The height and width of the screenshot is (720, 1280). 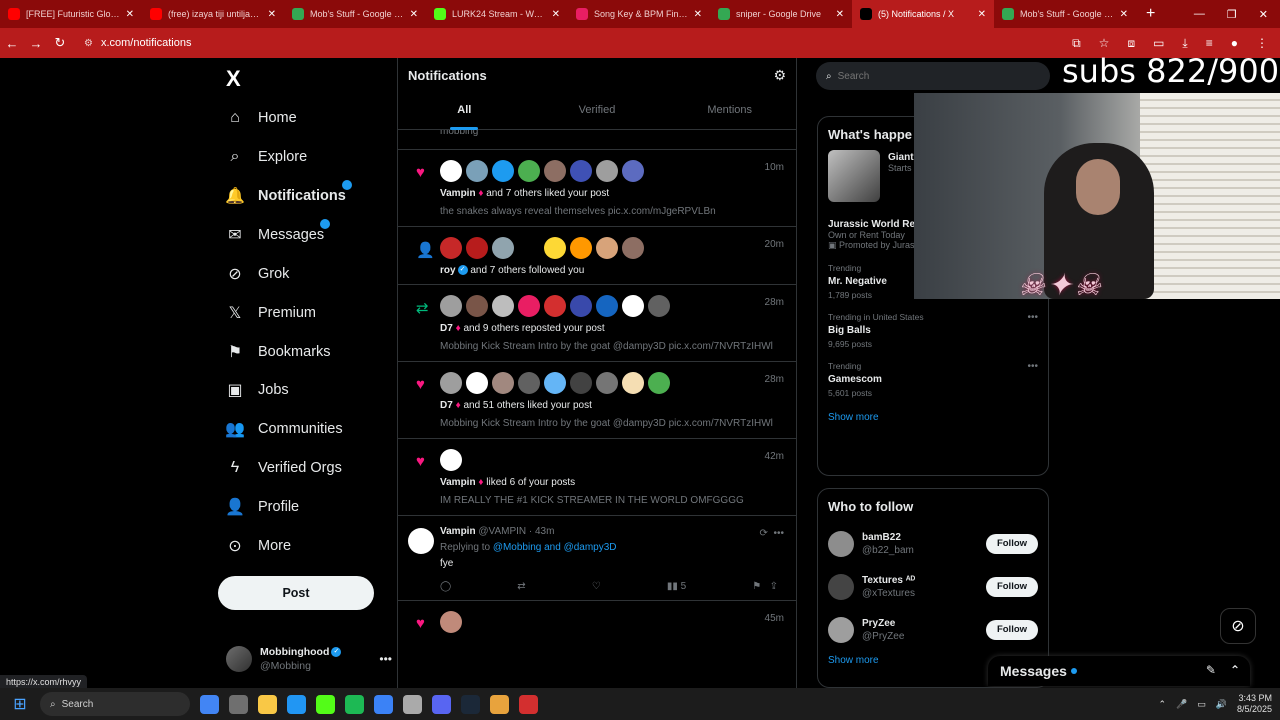 What do you see at coordinates (258, 546) in the screenshot?
I see `nav-item-more: ⊙ More` at bounding box center [258, 546].